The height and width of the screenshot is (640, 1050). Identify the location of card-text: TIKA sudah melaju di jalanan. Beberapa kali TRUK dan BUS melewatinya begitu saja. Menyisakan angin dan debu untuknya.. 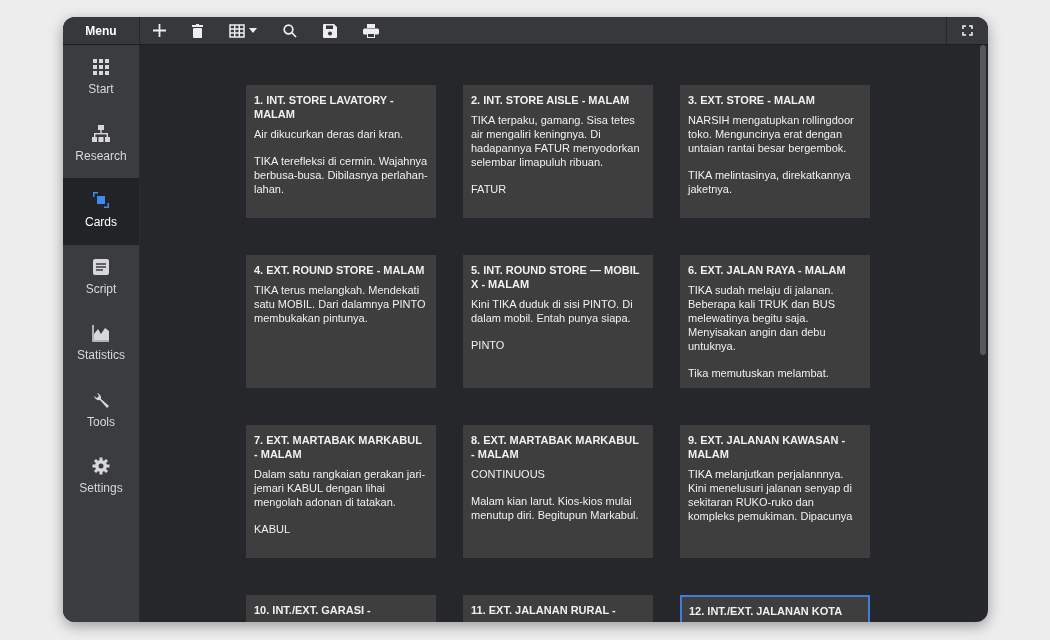
(762, 318).